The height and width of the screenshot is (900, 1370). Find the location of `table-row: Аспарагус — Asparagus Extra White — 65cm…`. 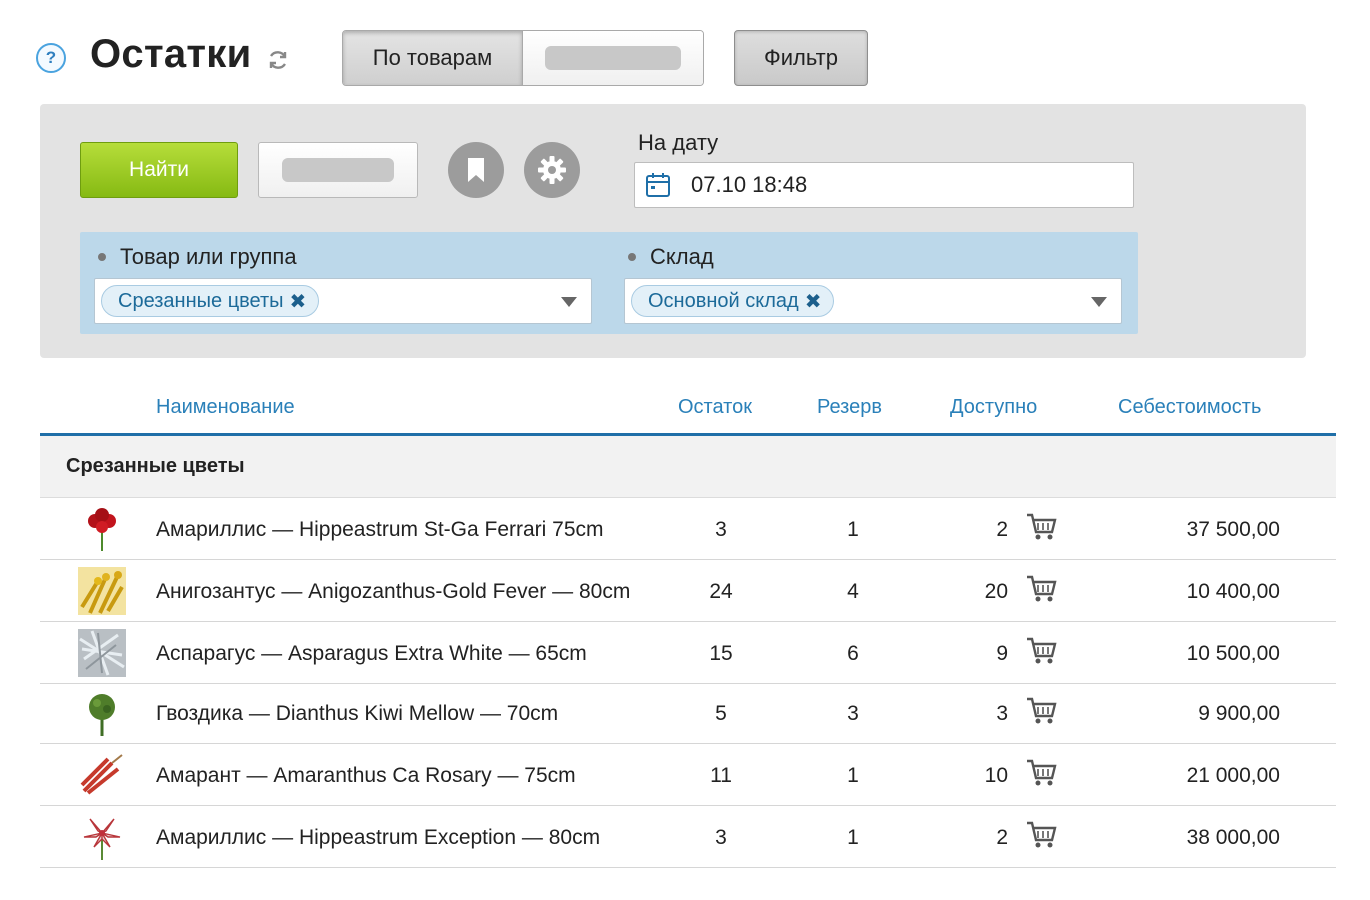

table-row: Аспарагус — Asparagus Extra White — 65cm… is located at coordinates (688, 653).